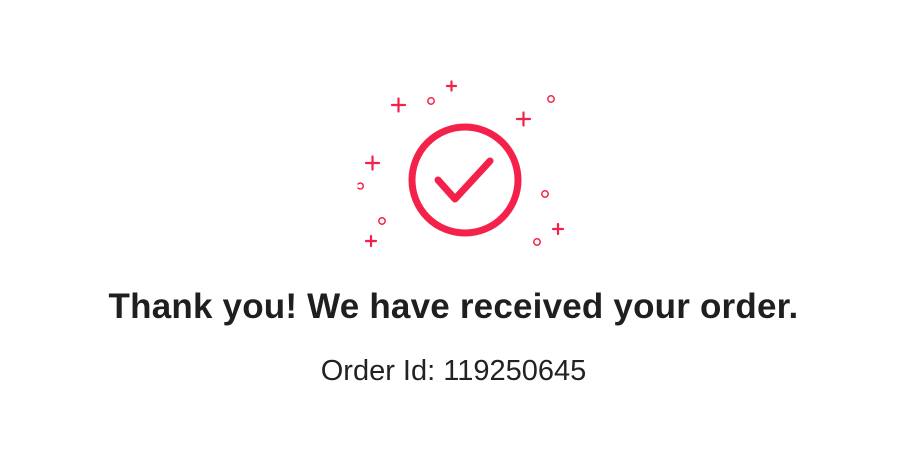  I want to click on order-id-label: Order Id:, so click(378, 371).